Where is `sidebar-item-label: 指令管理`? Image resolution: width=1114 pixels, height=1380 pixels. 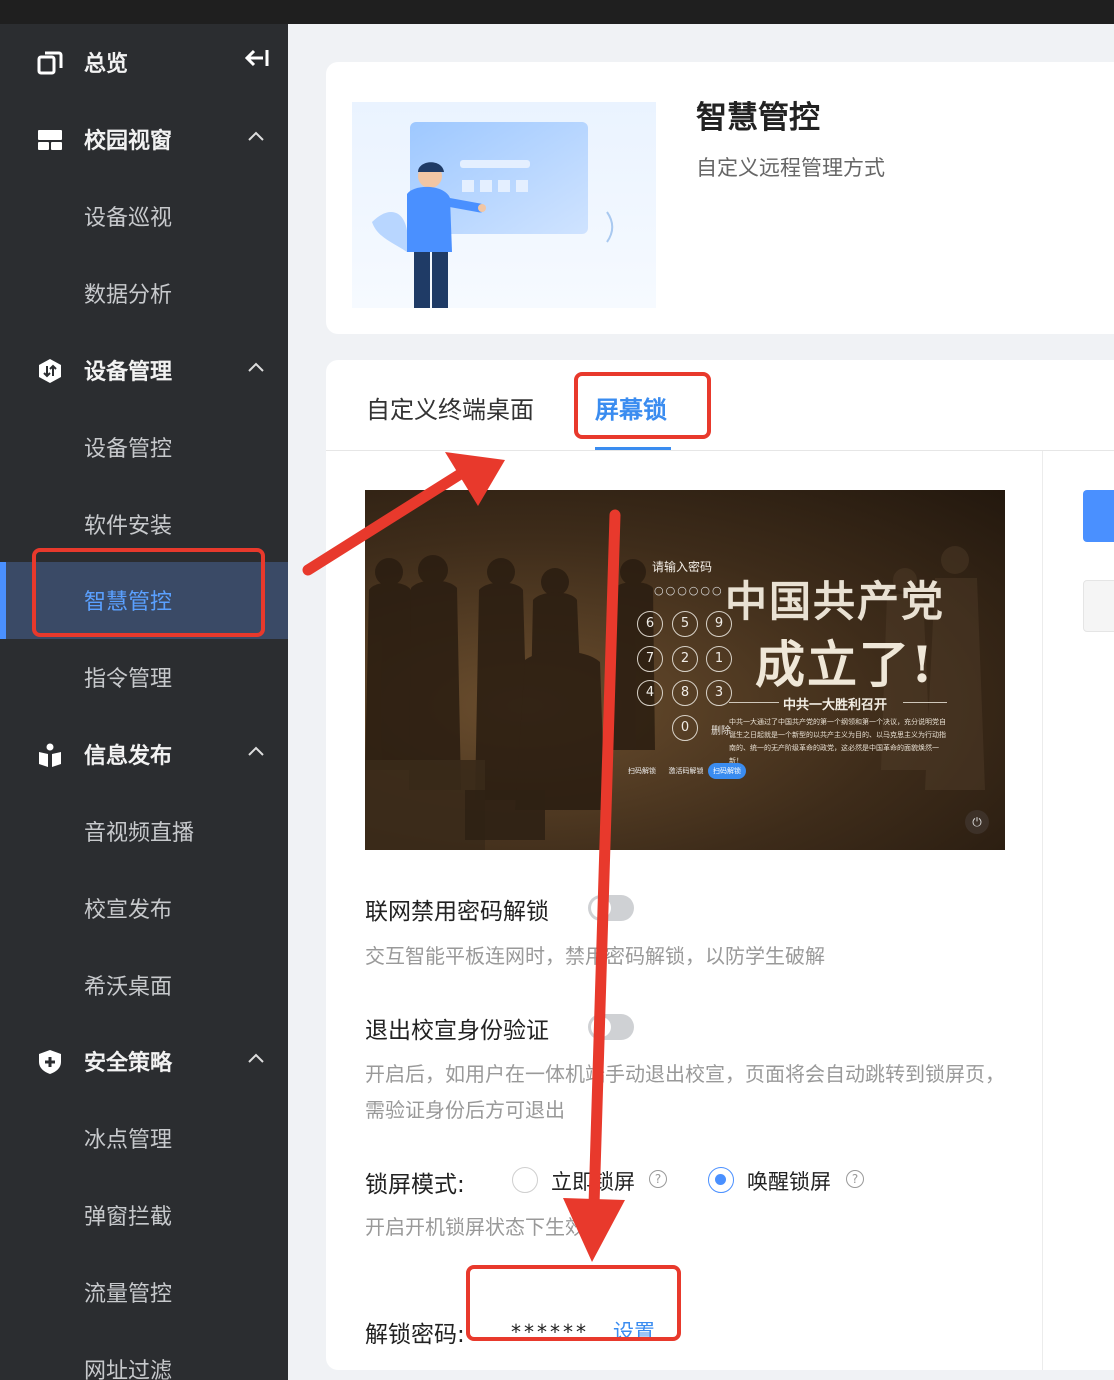
sidebar-item-label: 指令管理 is located at coordinates (128, 679).